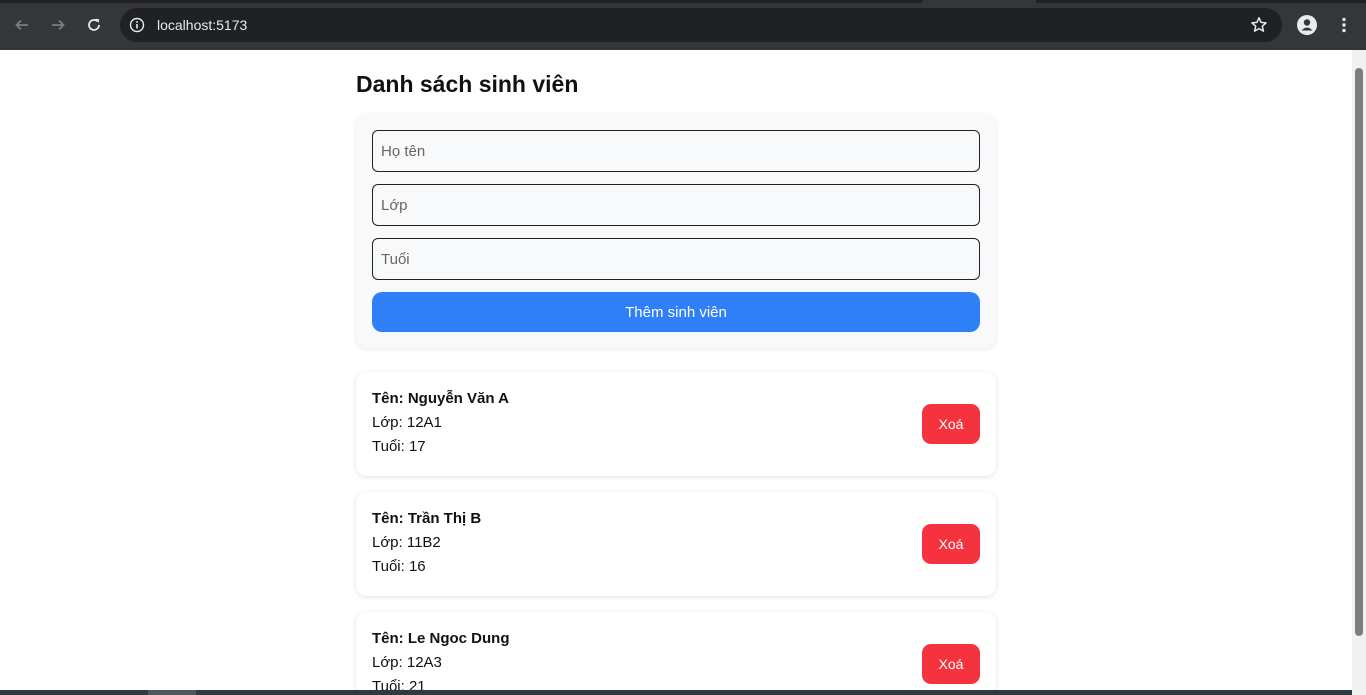 This screenshot has height=695, width=1366. Describe the element at coordinates (399, 446) in the screenshot. I see `student-age: Tuổi: 17` at that location.